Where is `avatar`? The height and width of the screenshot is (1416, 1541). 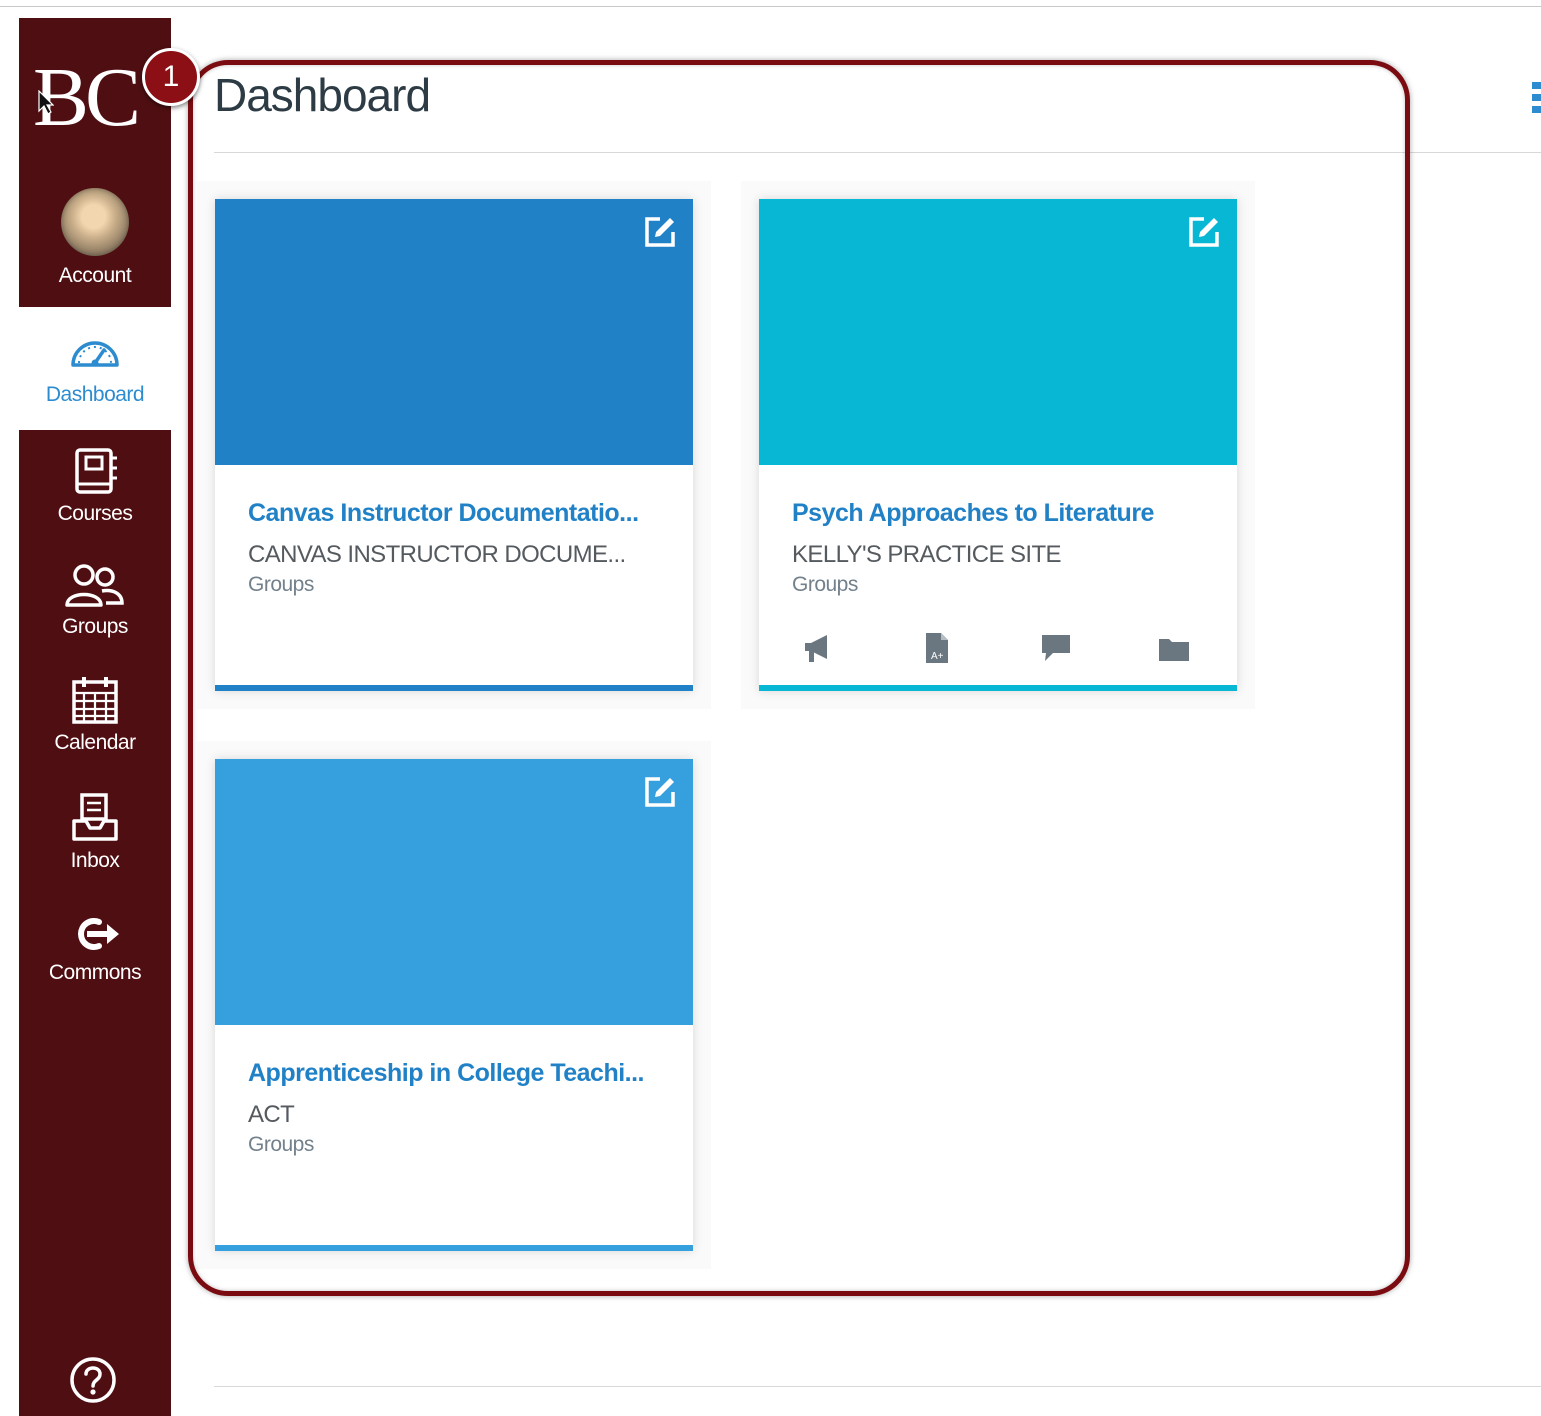 avatar is located at coordinates (95, 222).